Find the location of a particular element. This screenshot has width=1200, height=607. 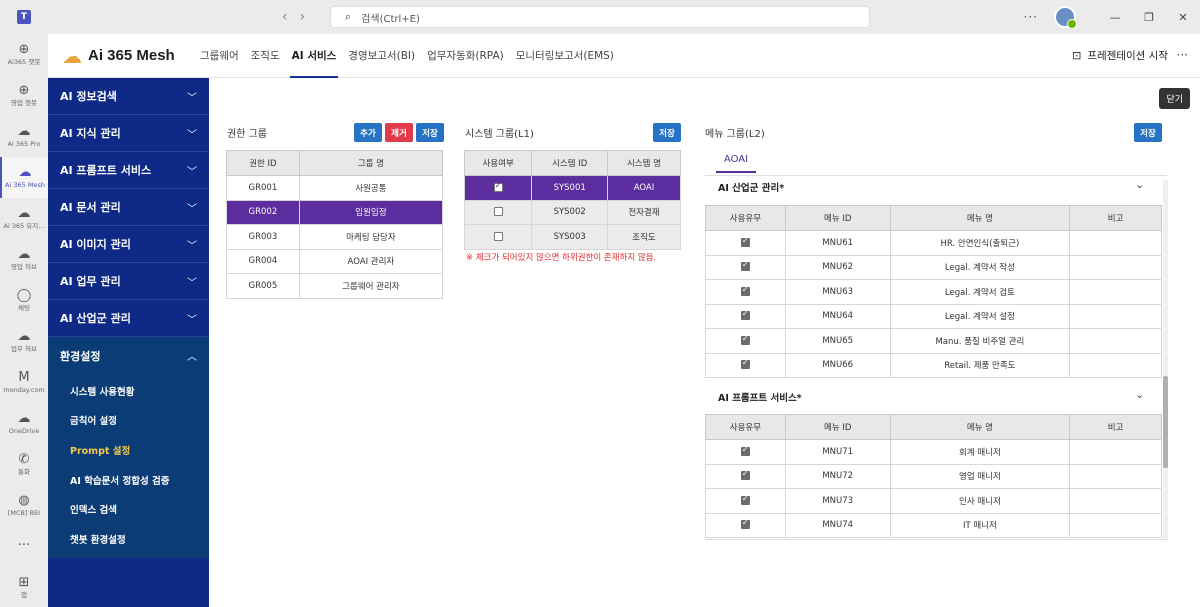

menu-save-button: 저장 is located at coordinates (1148, 132).